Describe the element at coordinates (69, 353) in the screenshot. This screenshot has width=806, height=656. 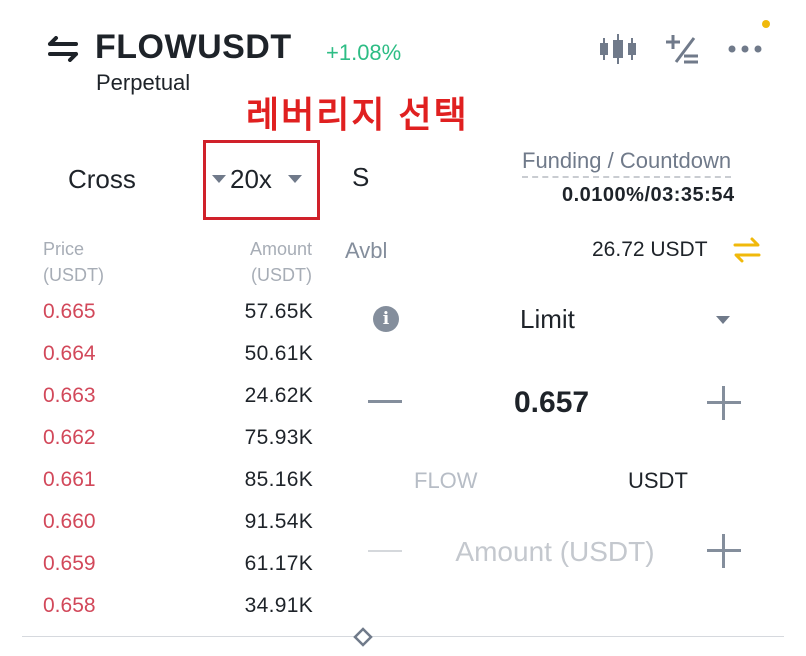
I see `ask-price: 0.664` at that location.